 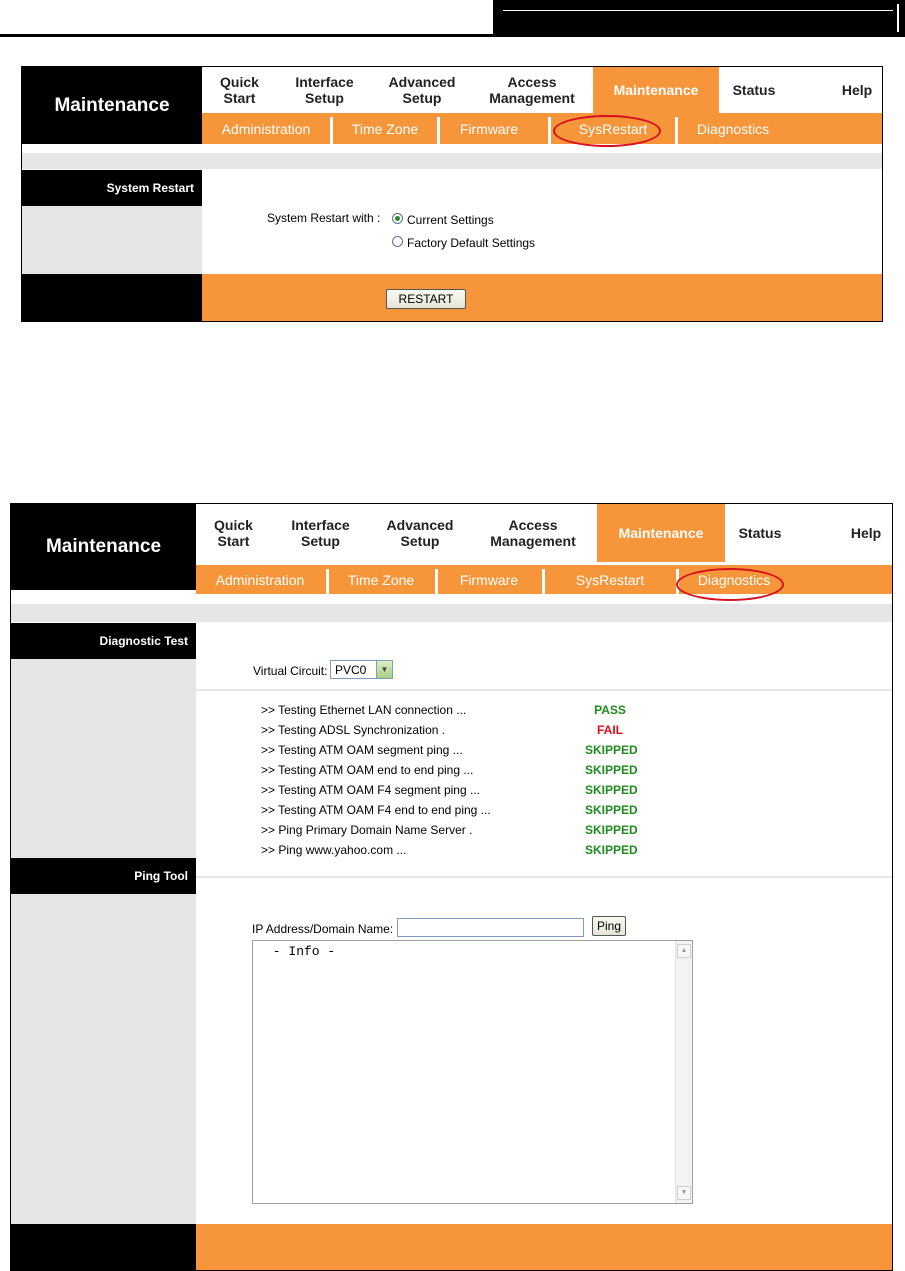 I want to click on ip-domain-input, so click(x=490, y=927).